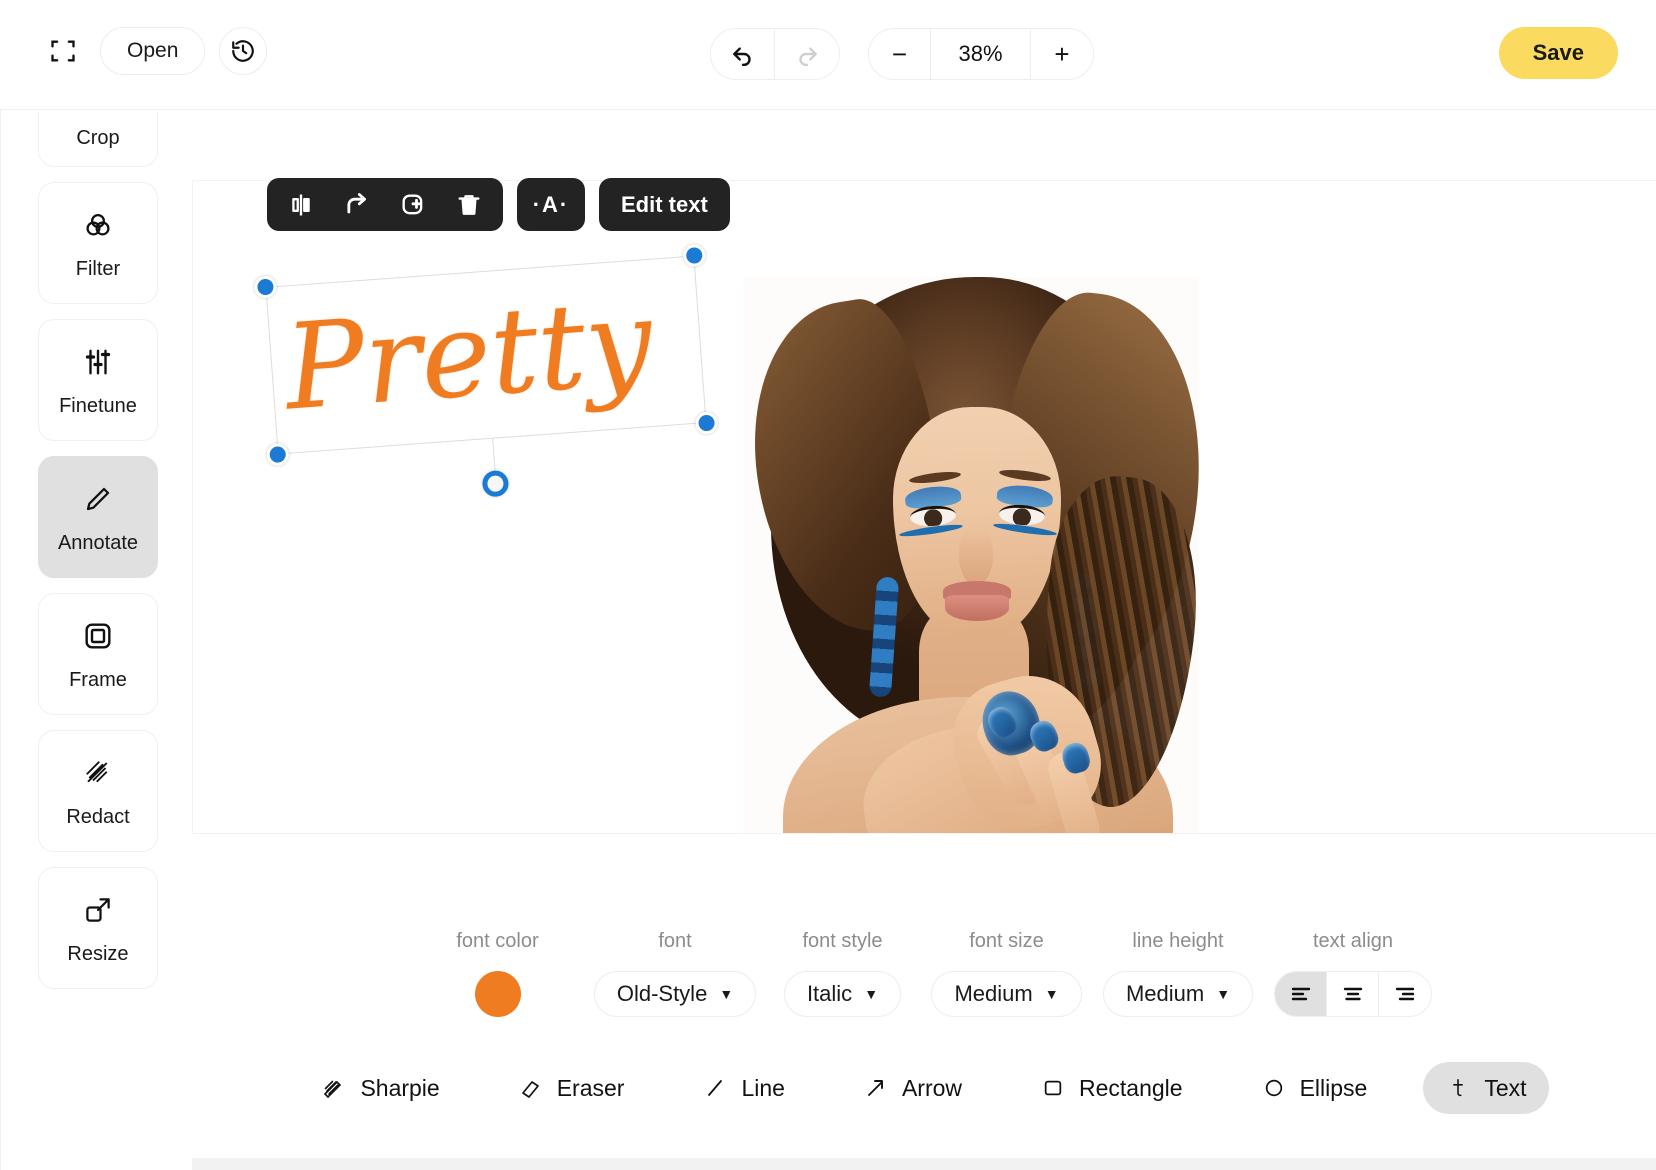  Describe the element at coordinates (243, 51) in the screenshot. I see `history-revert-icon` at that location.